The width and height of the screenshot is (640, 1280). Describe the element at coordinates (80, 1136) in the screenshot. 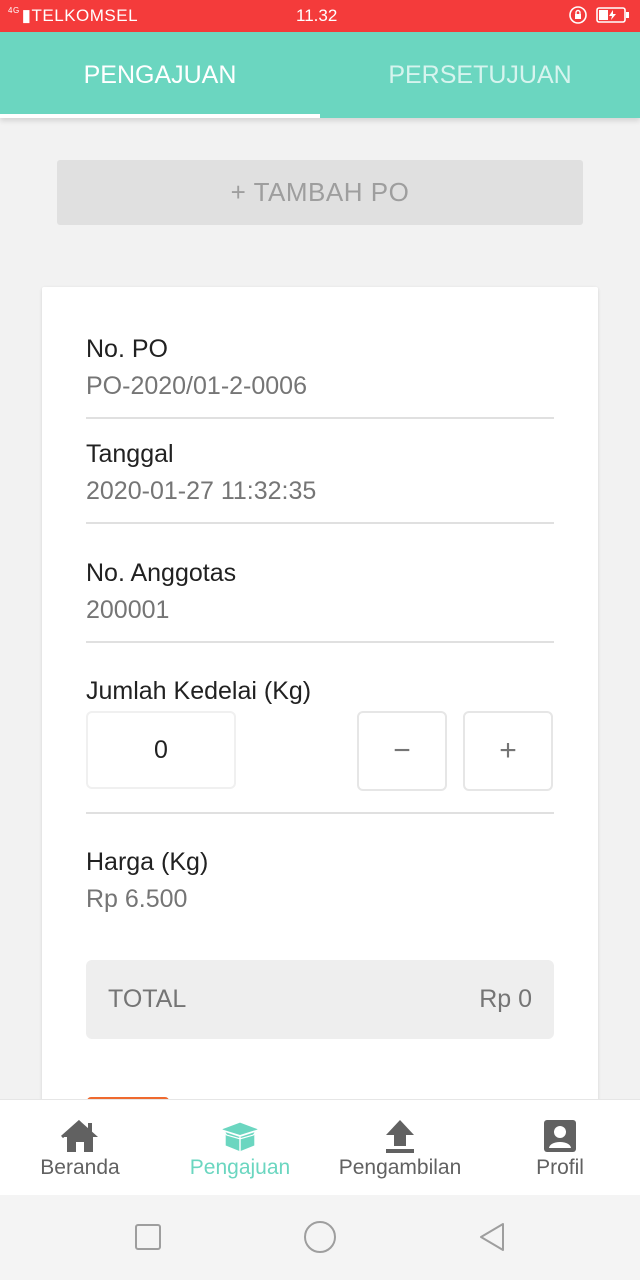

I see `home-icon` at that location.